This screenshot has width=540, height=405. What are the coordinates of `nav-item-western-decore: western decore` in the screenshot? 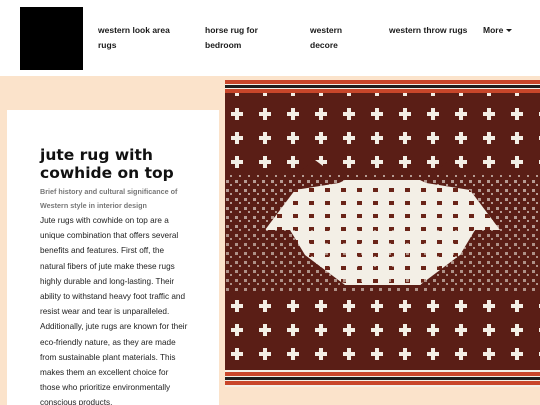 It's located at (340, 38).